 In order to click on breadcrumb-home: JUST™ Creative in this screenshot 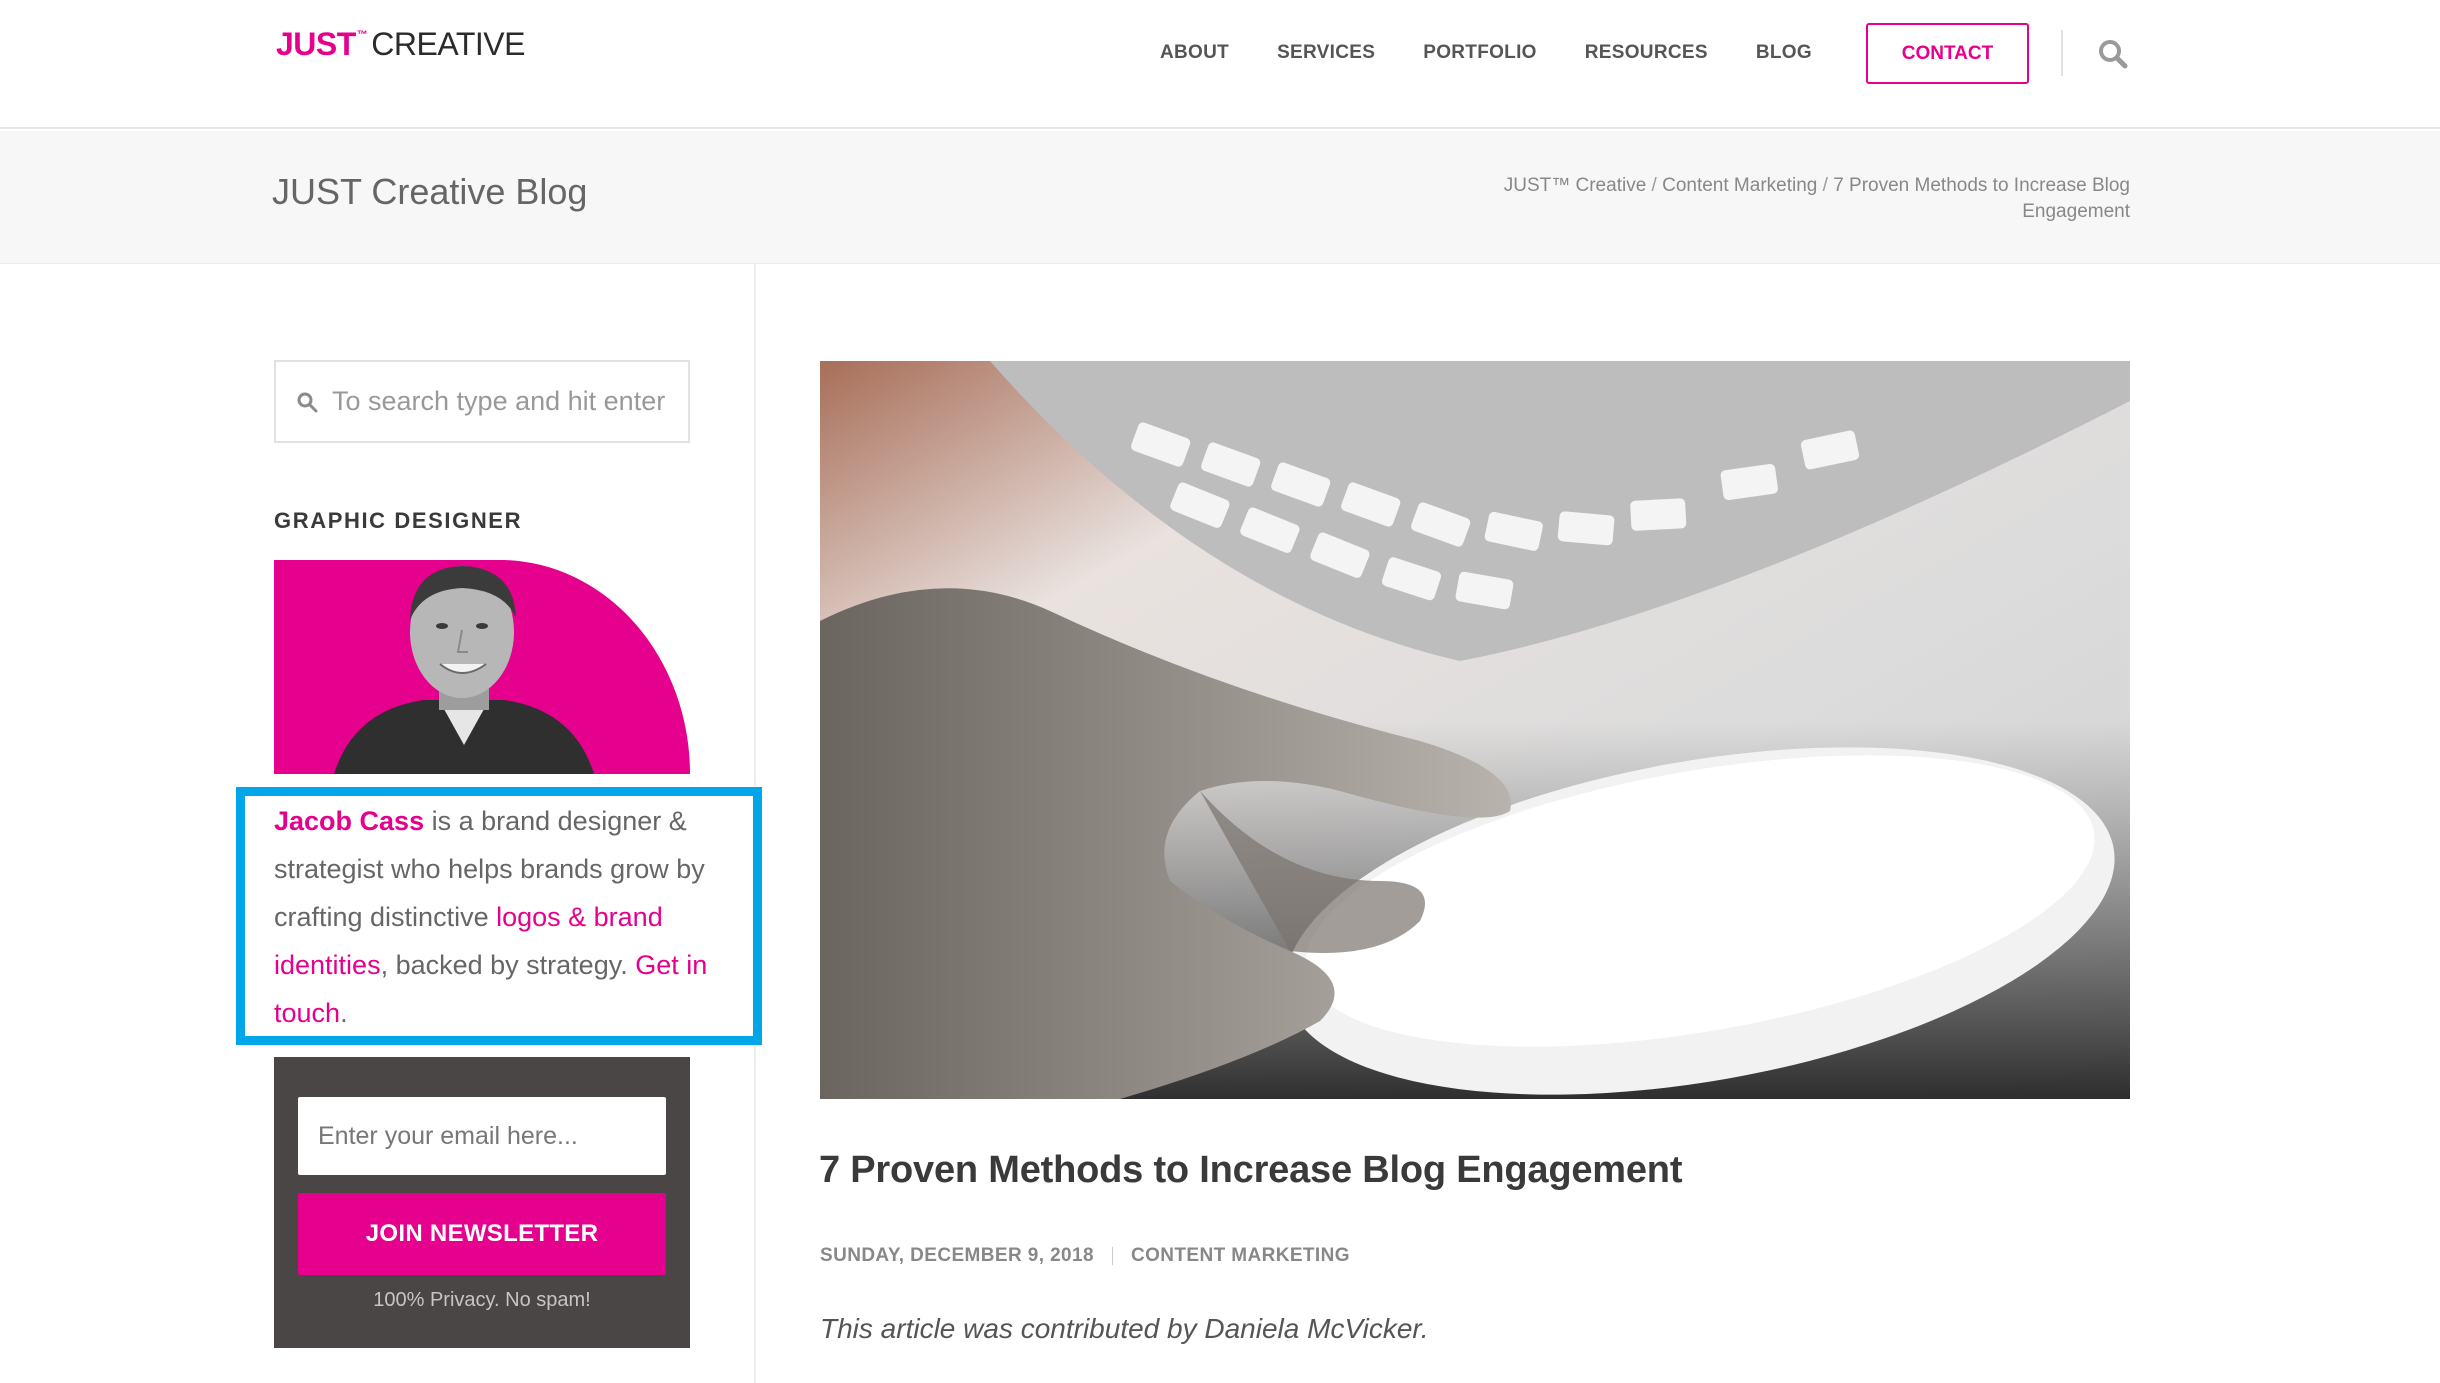, I will do `click(1575, 185)`.